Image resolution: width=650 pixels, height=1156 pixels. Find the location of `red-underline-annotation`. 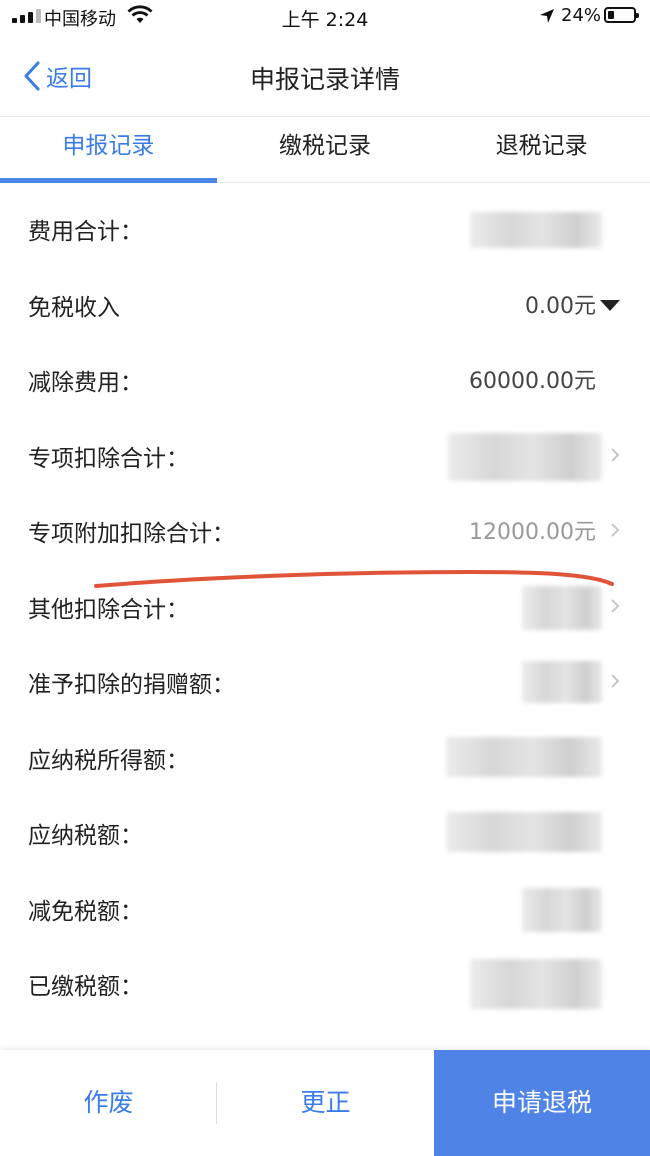

red-underline-annotation is located at coordinates (354, 578).